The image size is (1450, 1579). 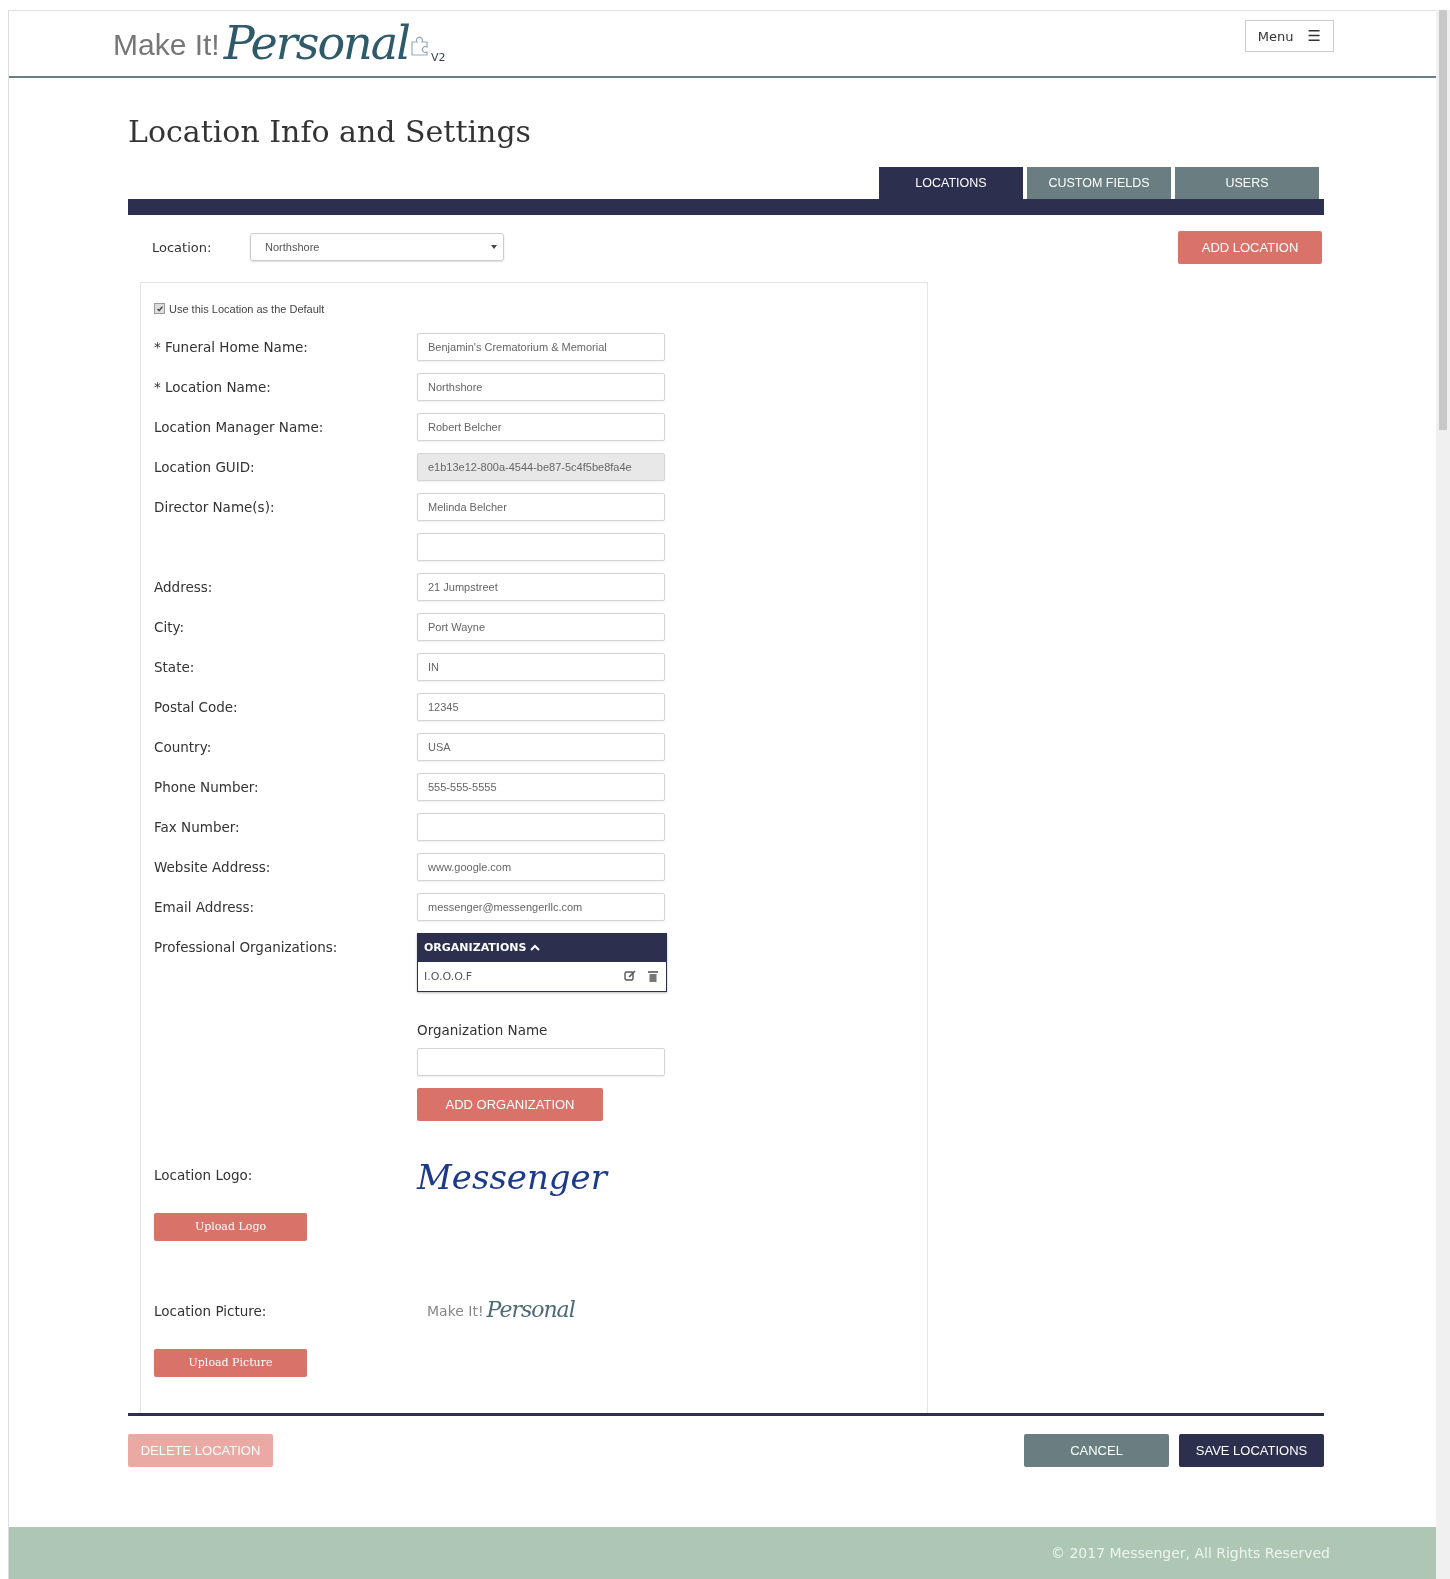 I want to click on upload-picture-button: Upload Picture, so click(x=230, y=1362).